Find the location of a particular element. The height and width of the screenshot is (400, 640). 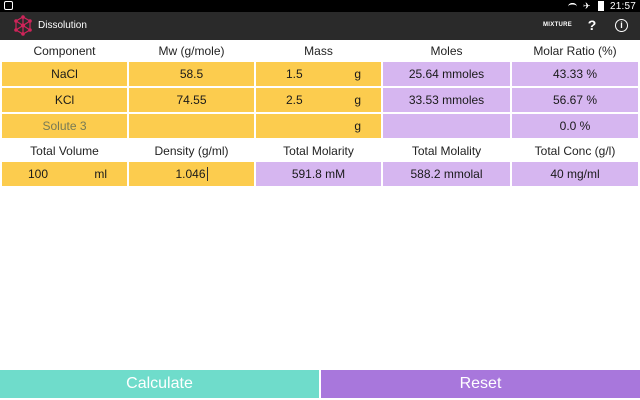

component-name-field: NaCl is located at coordinates (64, 74).